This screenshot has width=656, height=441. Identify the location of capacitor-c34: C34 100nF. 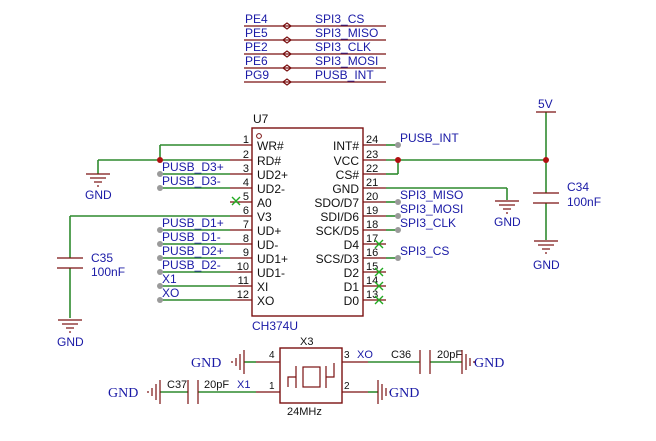
(567, 194).